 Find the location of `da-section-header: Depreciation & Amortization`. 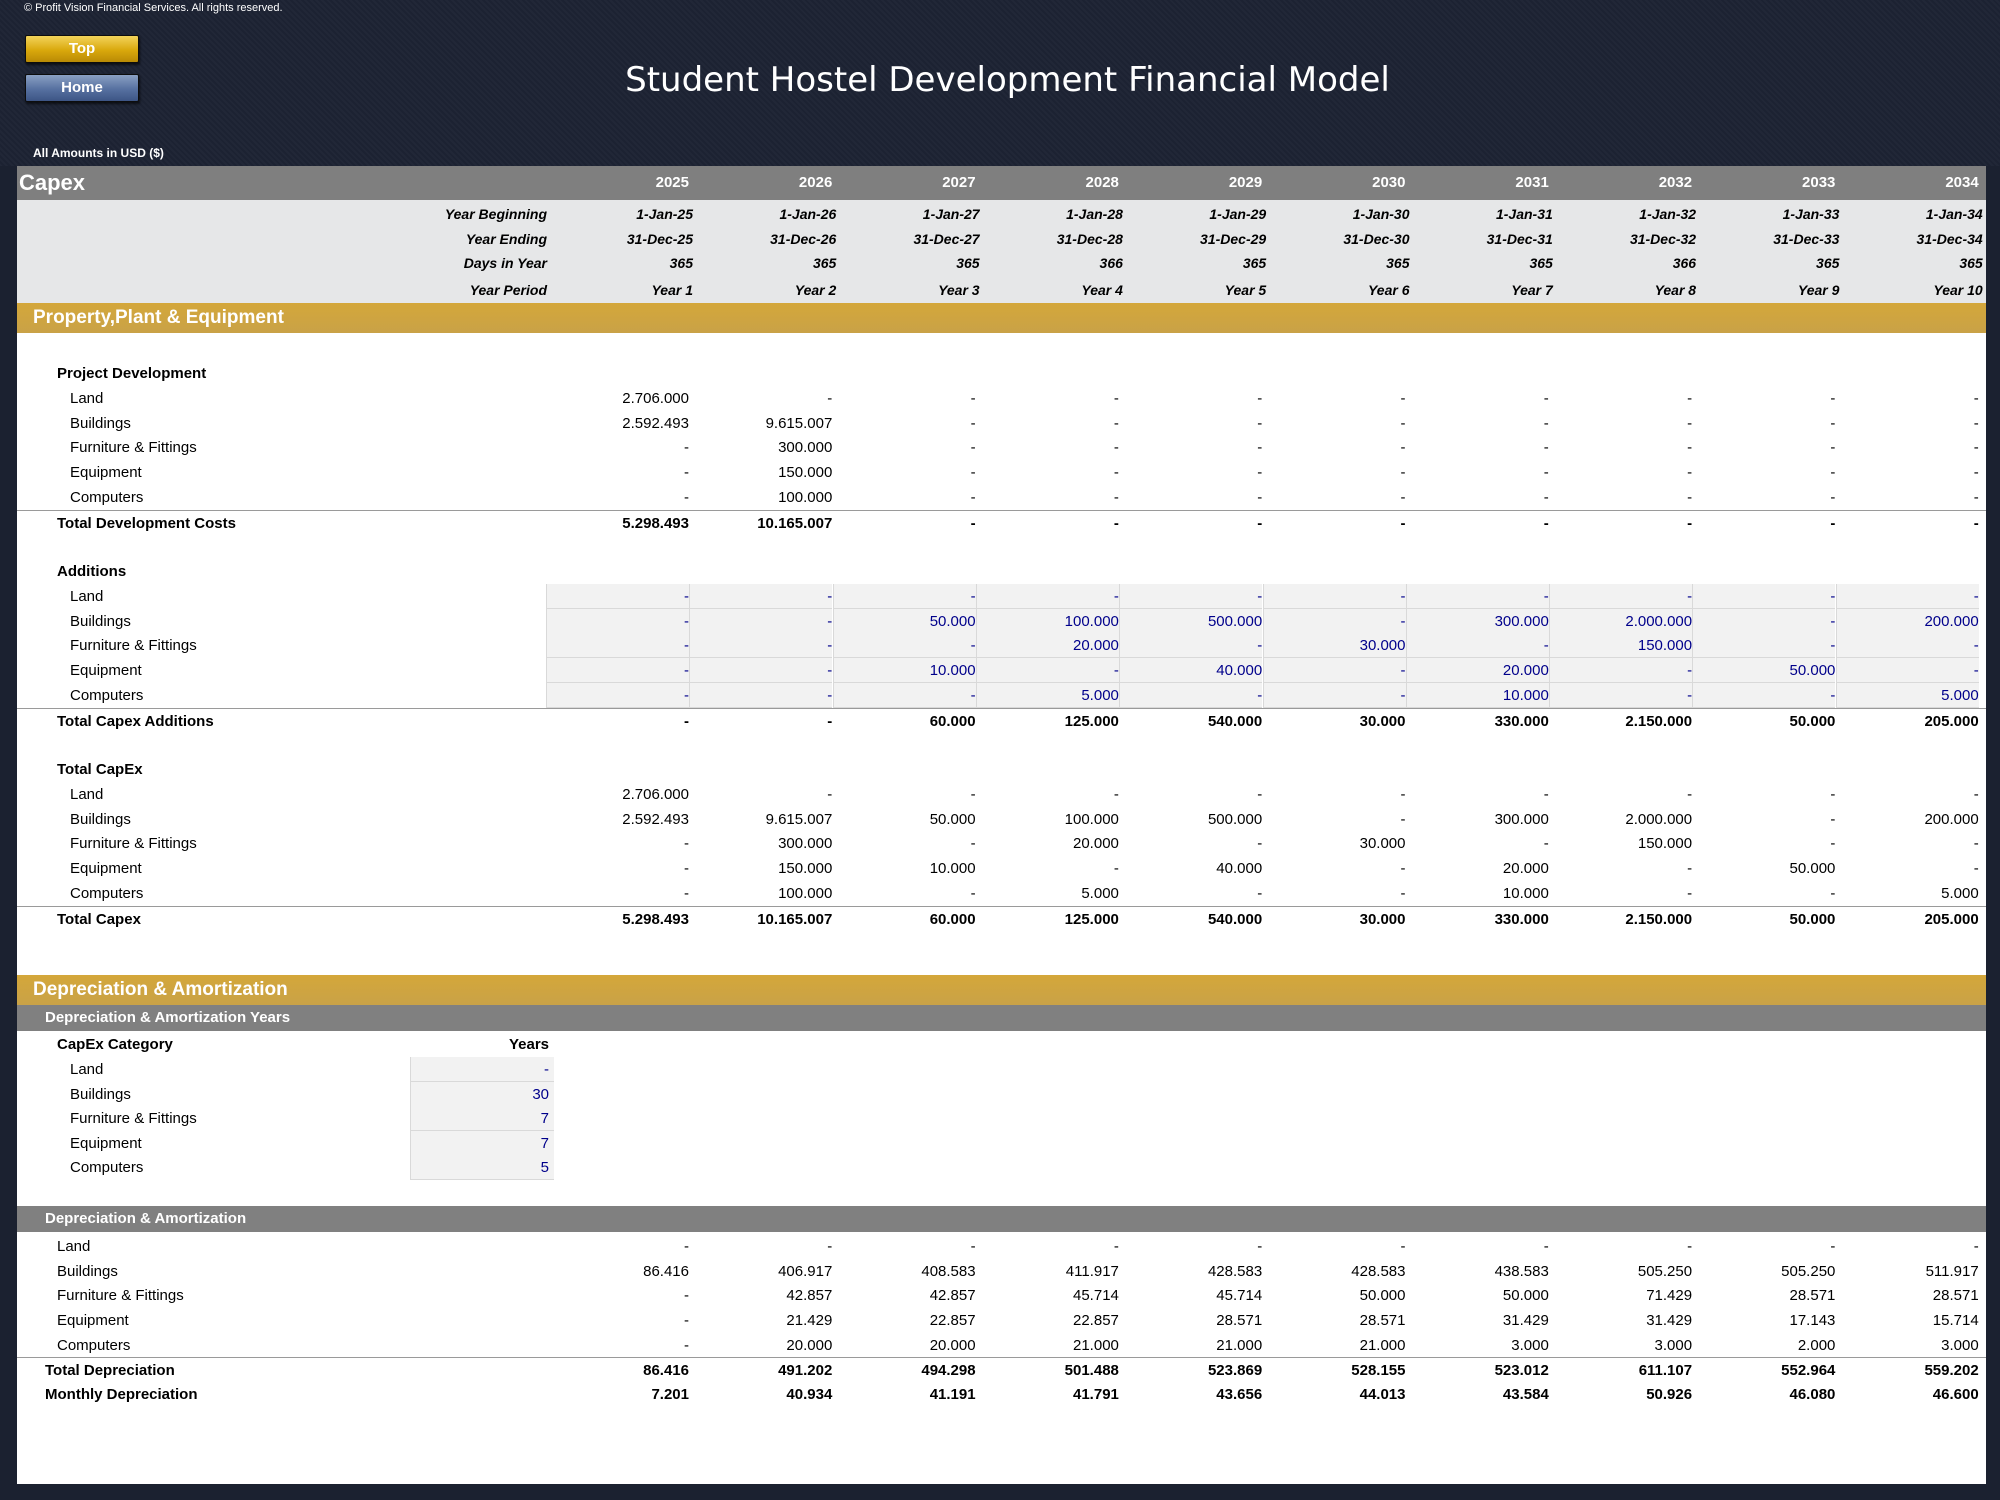

da-section-header: Depreciation & Amortization is located at coordinates (1001, 990).